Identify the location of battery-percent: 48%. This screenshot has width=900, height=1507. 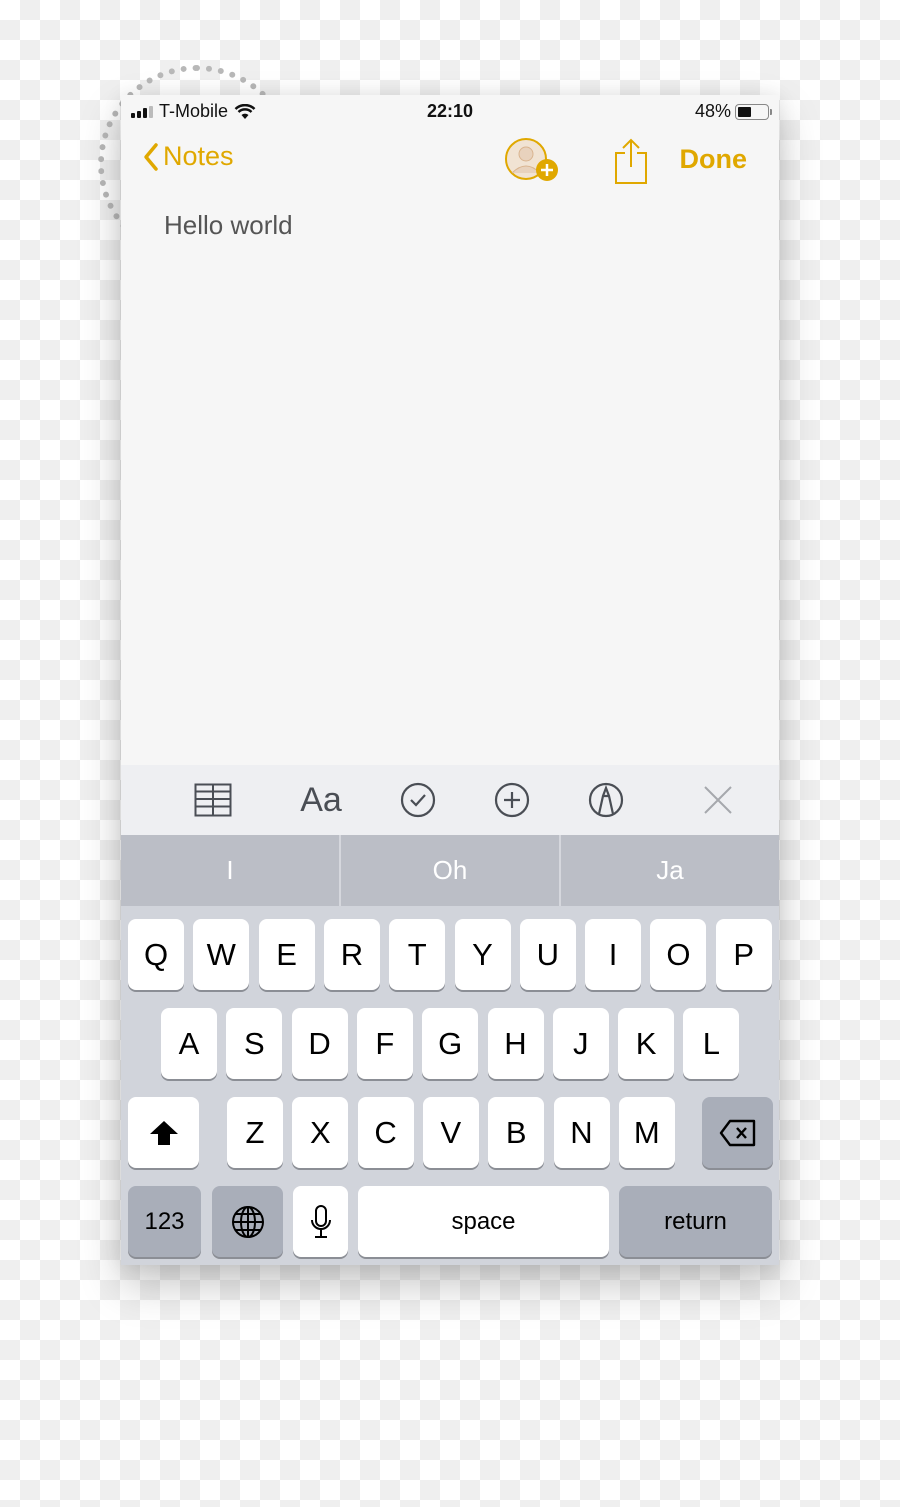
(712, 111).